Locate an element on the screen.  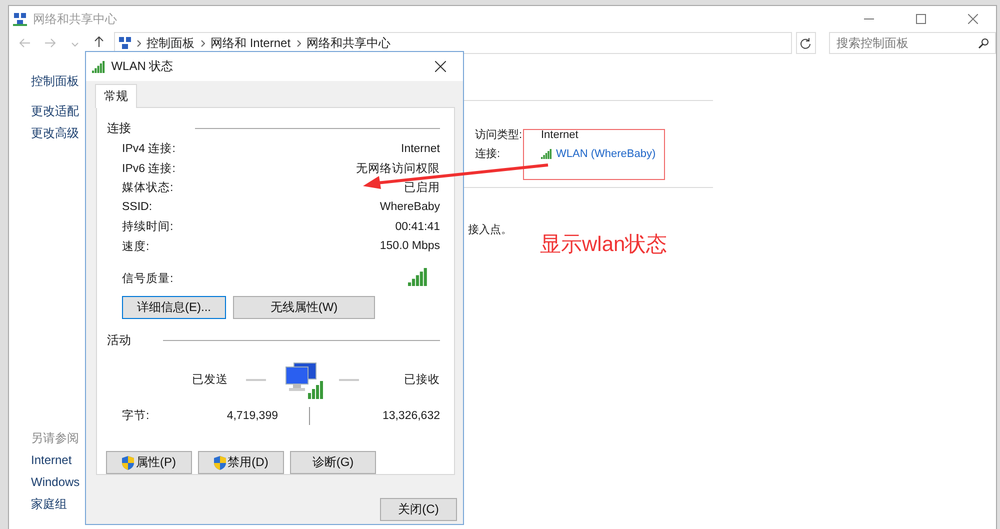
section-heading: 连接 is located at coordinates (119, 128).